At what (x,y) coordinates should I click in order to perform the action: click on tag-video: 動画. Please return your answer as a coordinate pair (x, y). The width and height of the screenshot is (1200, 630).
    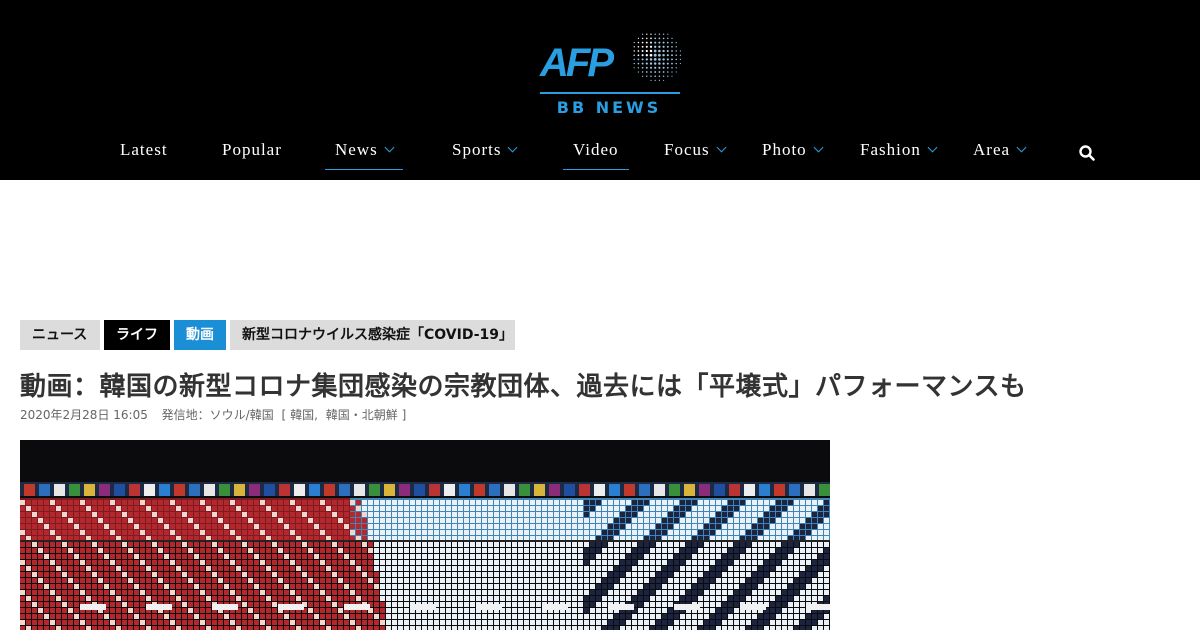
    Looking at the image, I should click on (200, 335).